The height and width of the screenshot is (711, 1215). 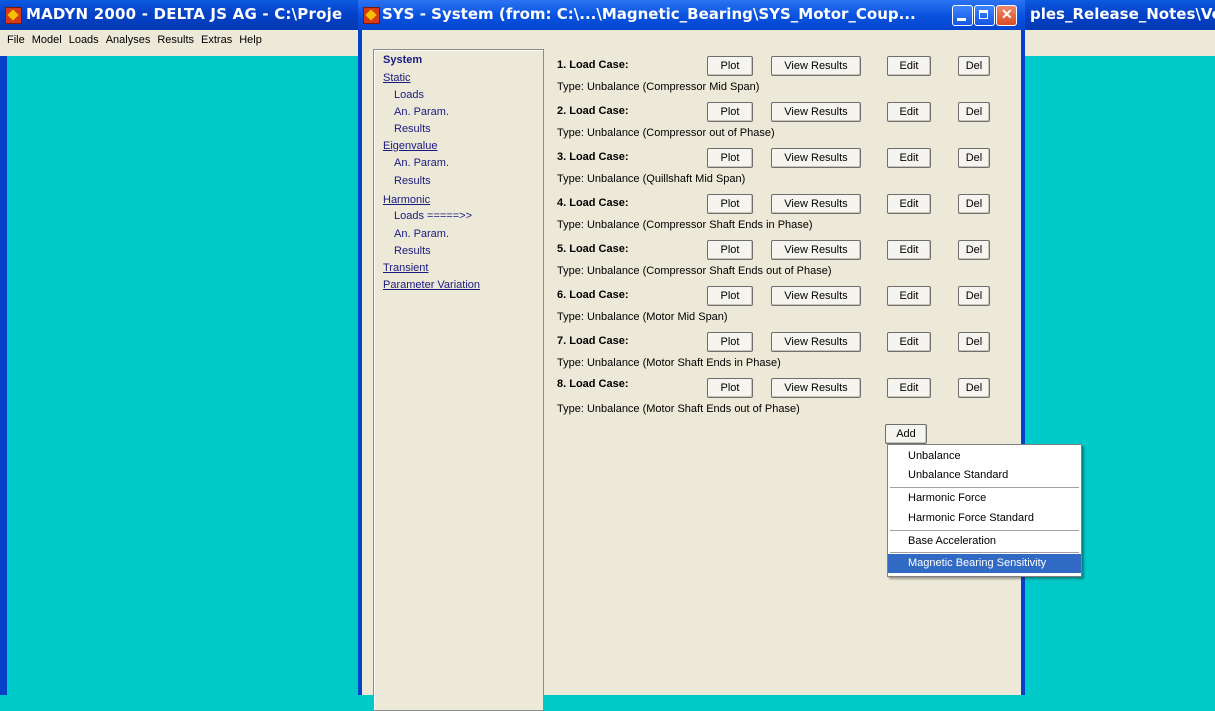 I want to click on menu-item-unbalance: Unbalance, so click(x=984, y=456).